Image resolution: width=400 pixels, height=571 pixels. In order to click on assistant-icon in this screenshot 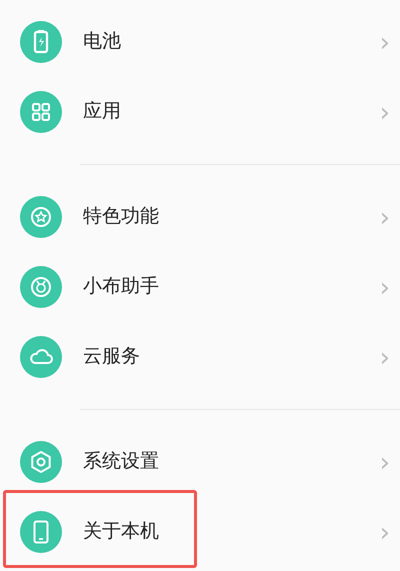, I will do `click(41, 287)`.